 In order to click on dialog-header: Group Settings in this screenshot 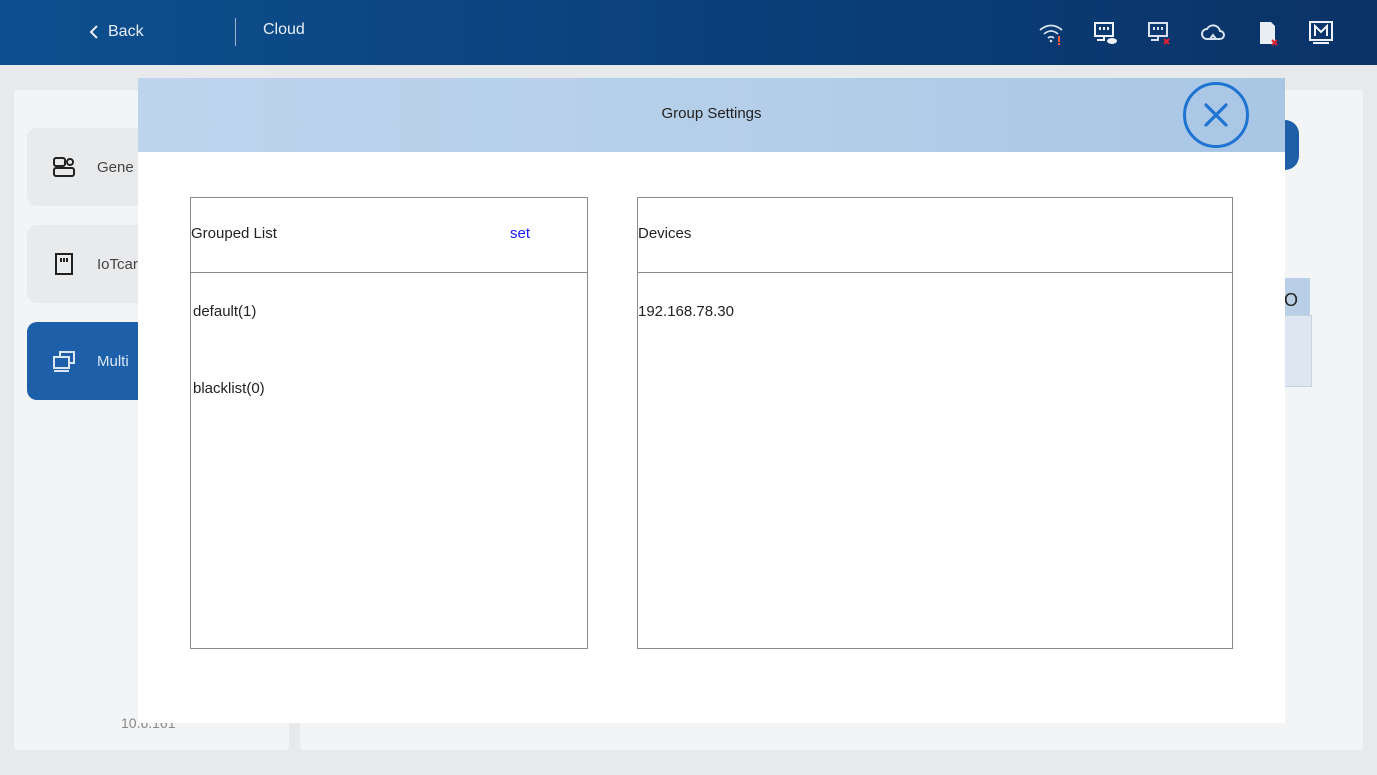, I will do `click(711, 115)`.